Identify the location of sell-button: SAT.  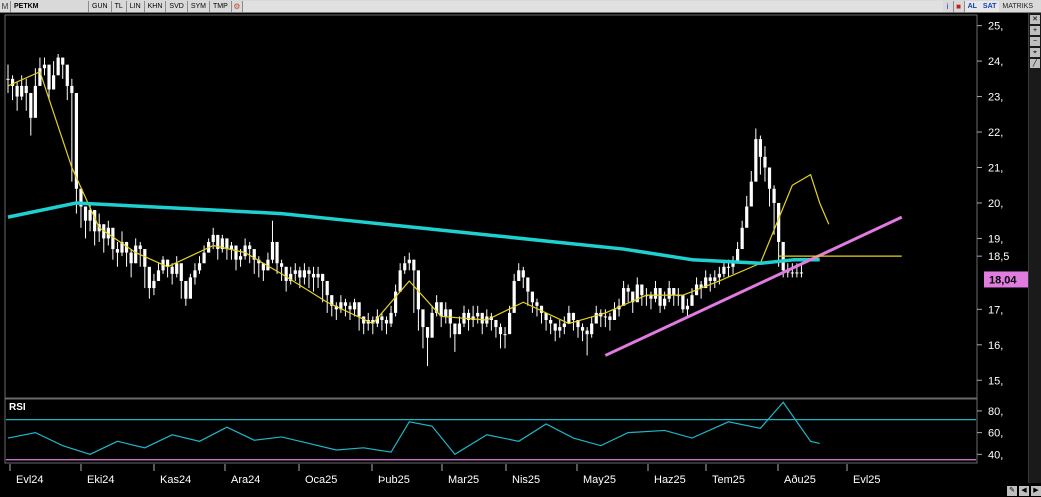
(989, 6).